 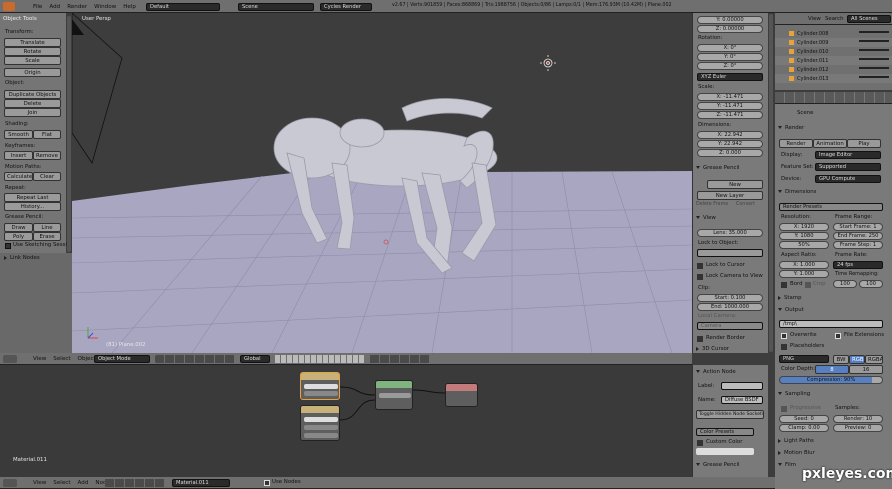 What do you see at coordinates (804, 245) in the screenshot?
I see `resolution-percent-field: 50%` at bounding box center [804, 245].